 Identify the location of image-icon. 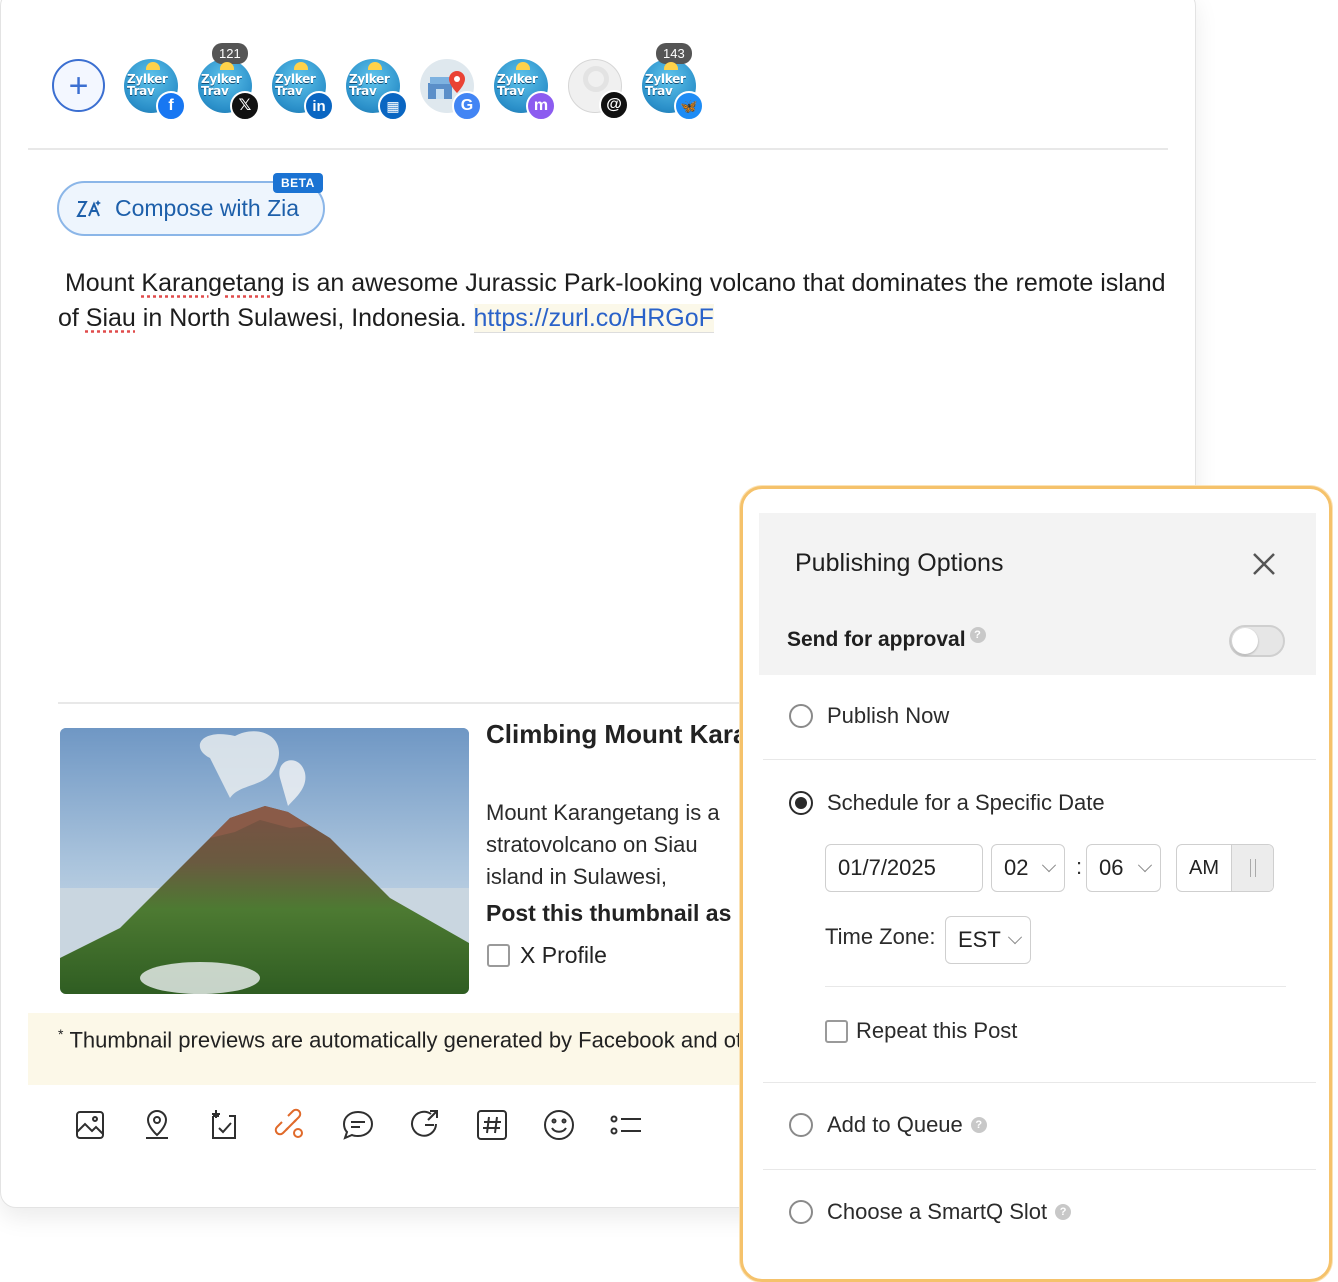
(90, 1125).